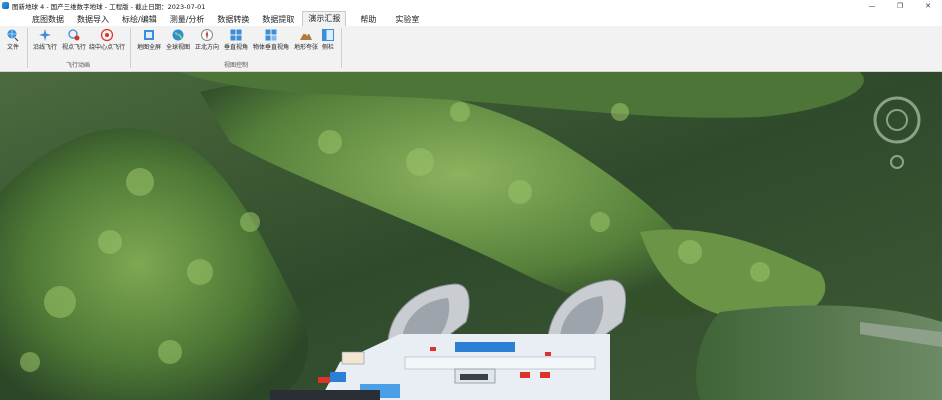 This screenshot has width=942, height=400. I want to click on tab-basemap-data: 底图数据, so click(48, 19).